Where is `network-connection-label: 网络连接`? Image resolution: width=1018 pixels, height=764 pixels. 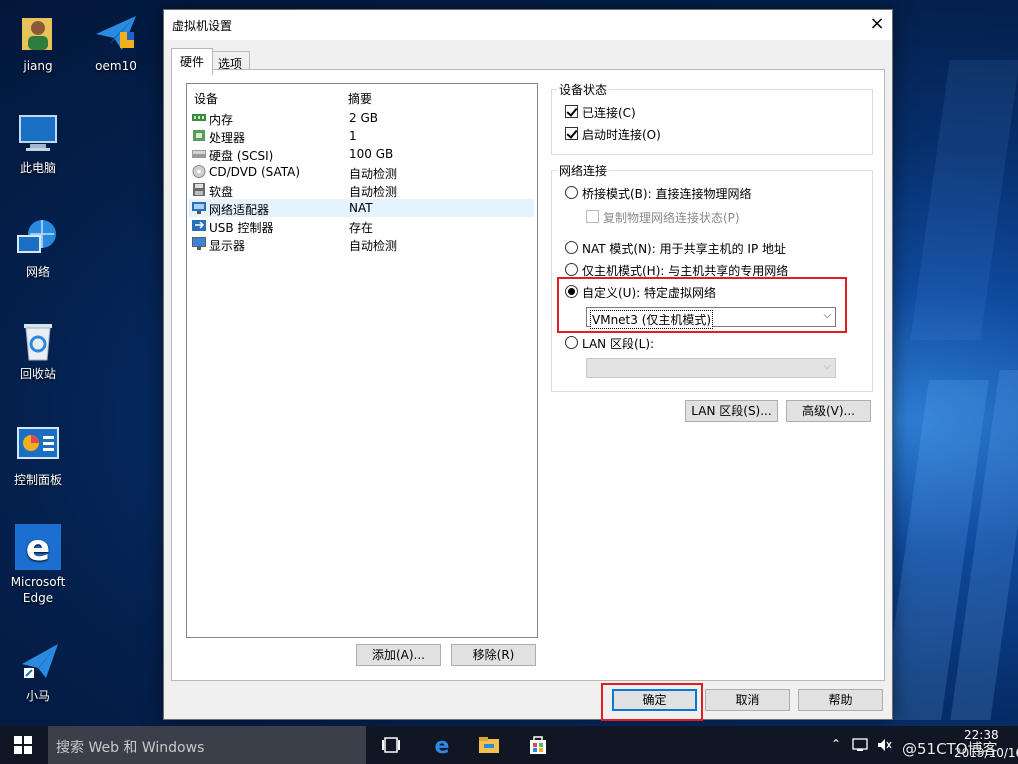 network-connection-label: 网络连接 is located at coordinates (583, 170).